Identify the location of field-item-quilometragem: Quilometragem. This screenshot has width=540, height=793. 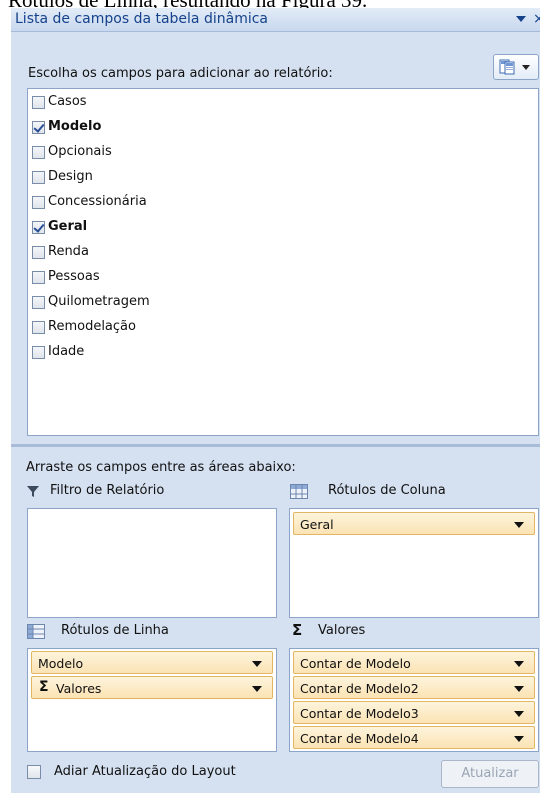
(283, 302).